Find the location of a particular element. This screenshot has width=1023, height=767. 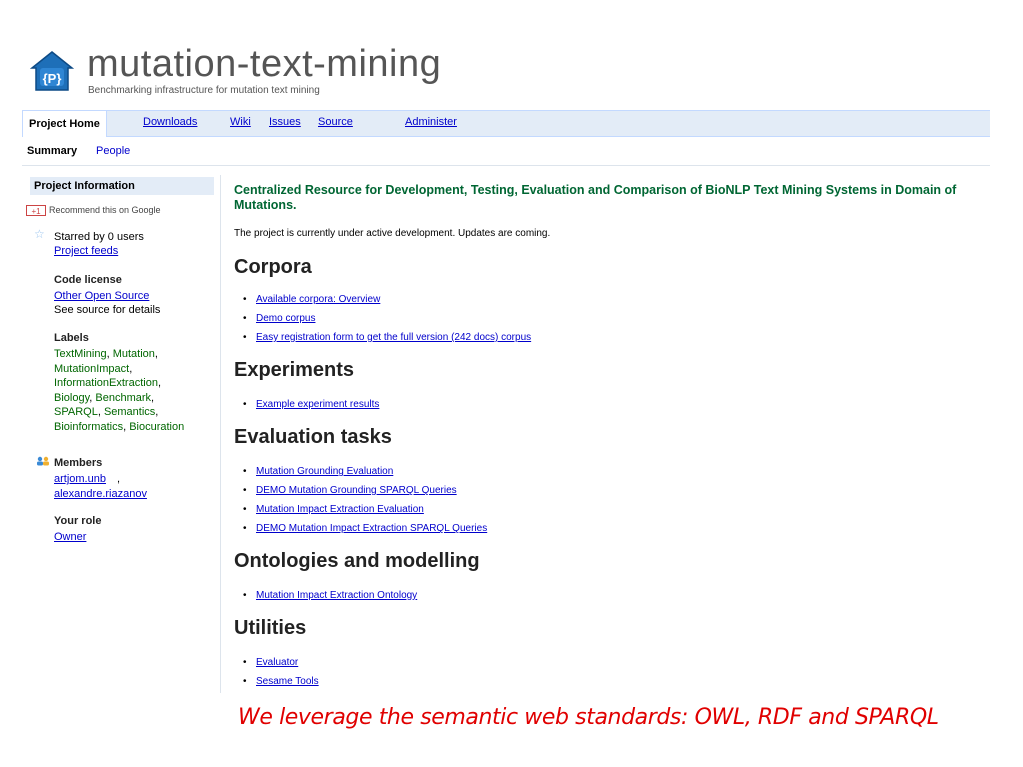

impact-extraction-evaluation-link: Mutation Impact Extraction Evaluation is located at coordinates (340, 509).